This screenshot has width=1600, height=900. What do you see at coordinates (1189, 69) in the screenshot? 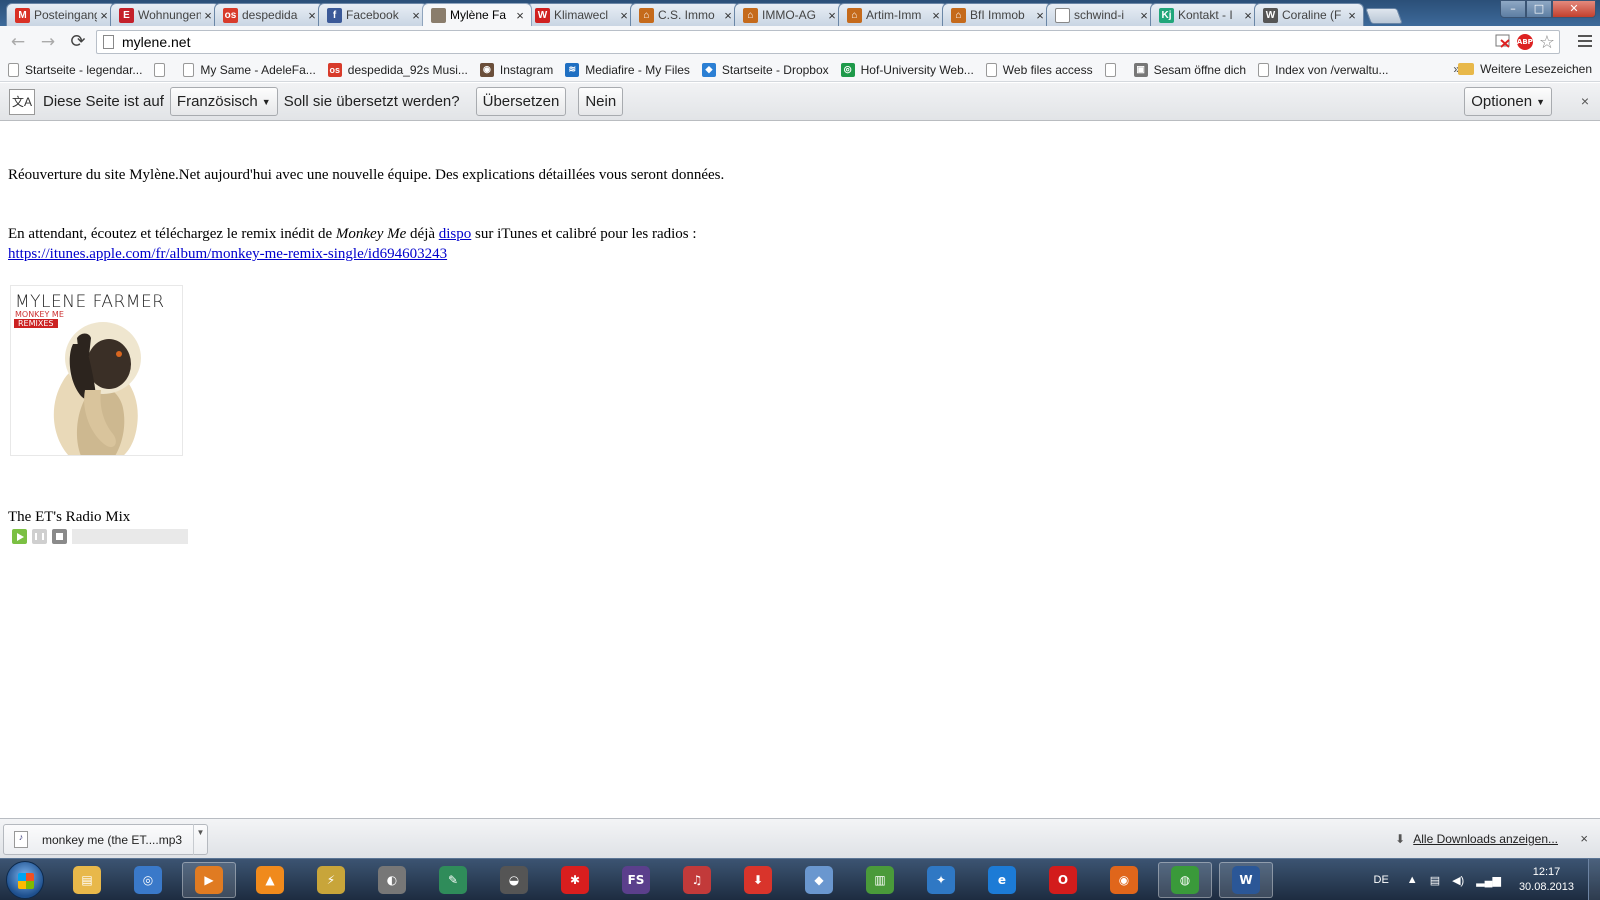
I see `bookmark-item: ▣ Sesam öffne dich` at bounding box center [1189, 69].